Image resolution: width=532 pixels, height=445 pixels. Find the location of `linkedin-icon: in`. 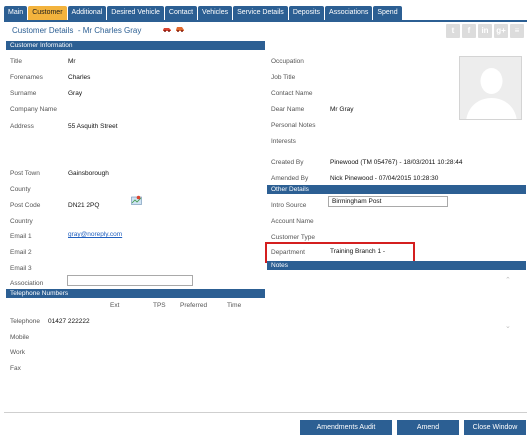

linkedin-icon: in is located at coordinates (485, 31).